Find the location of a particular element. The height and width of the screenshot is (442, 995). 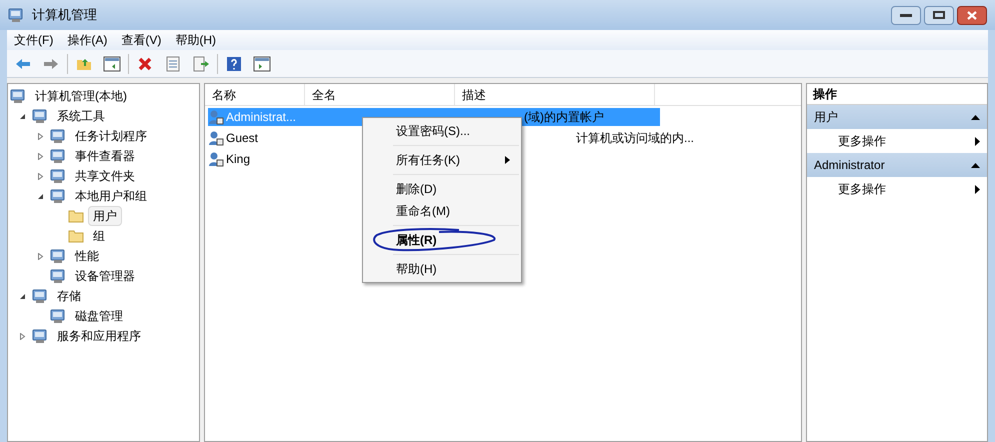

close-button is located at coordinates (972, 15).